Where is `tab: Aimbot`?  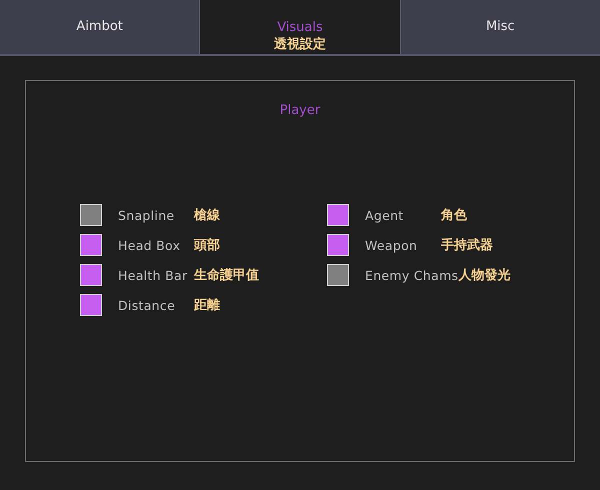 tab: Aimbot is located at coordinates (100, 27).